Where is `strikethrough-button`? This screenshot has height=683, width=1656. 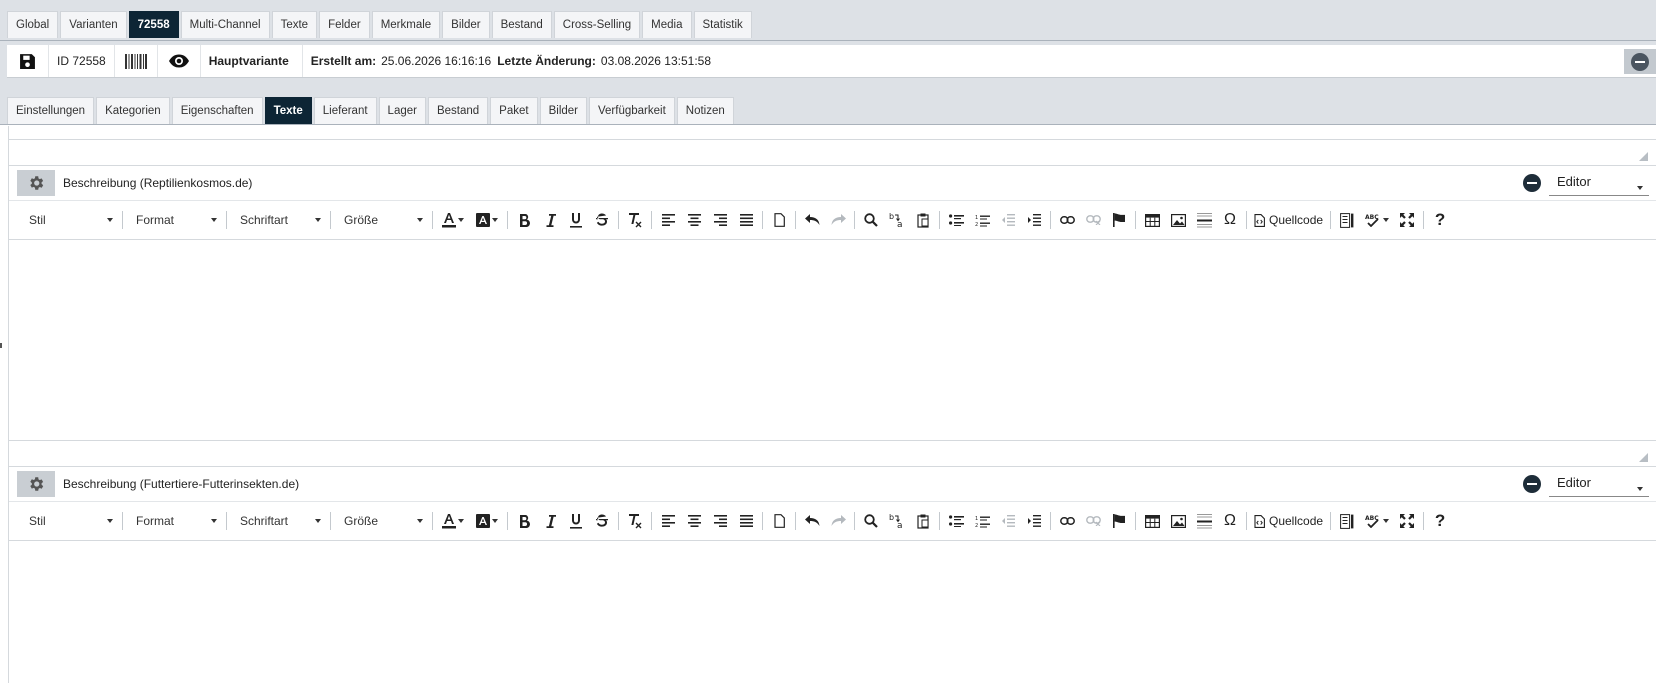 strikethrough-button is located at coordinates (602, 521).